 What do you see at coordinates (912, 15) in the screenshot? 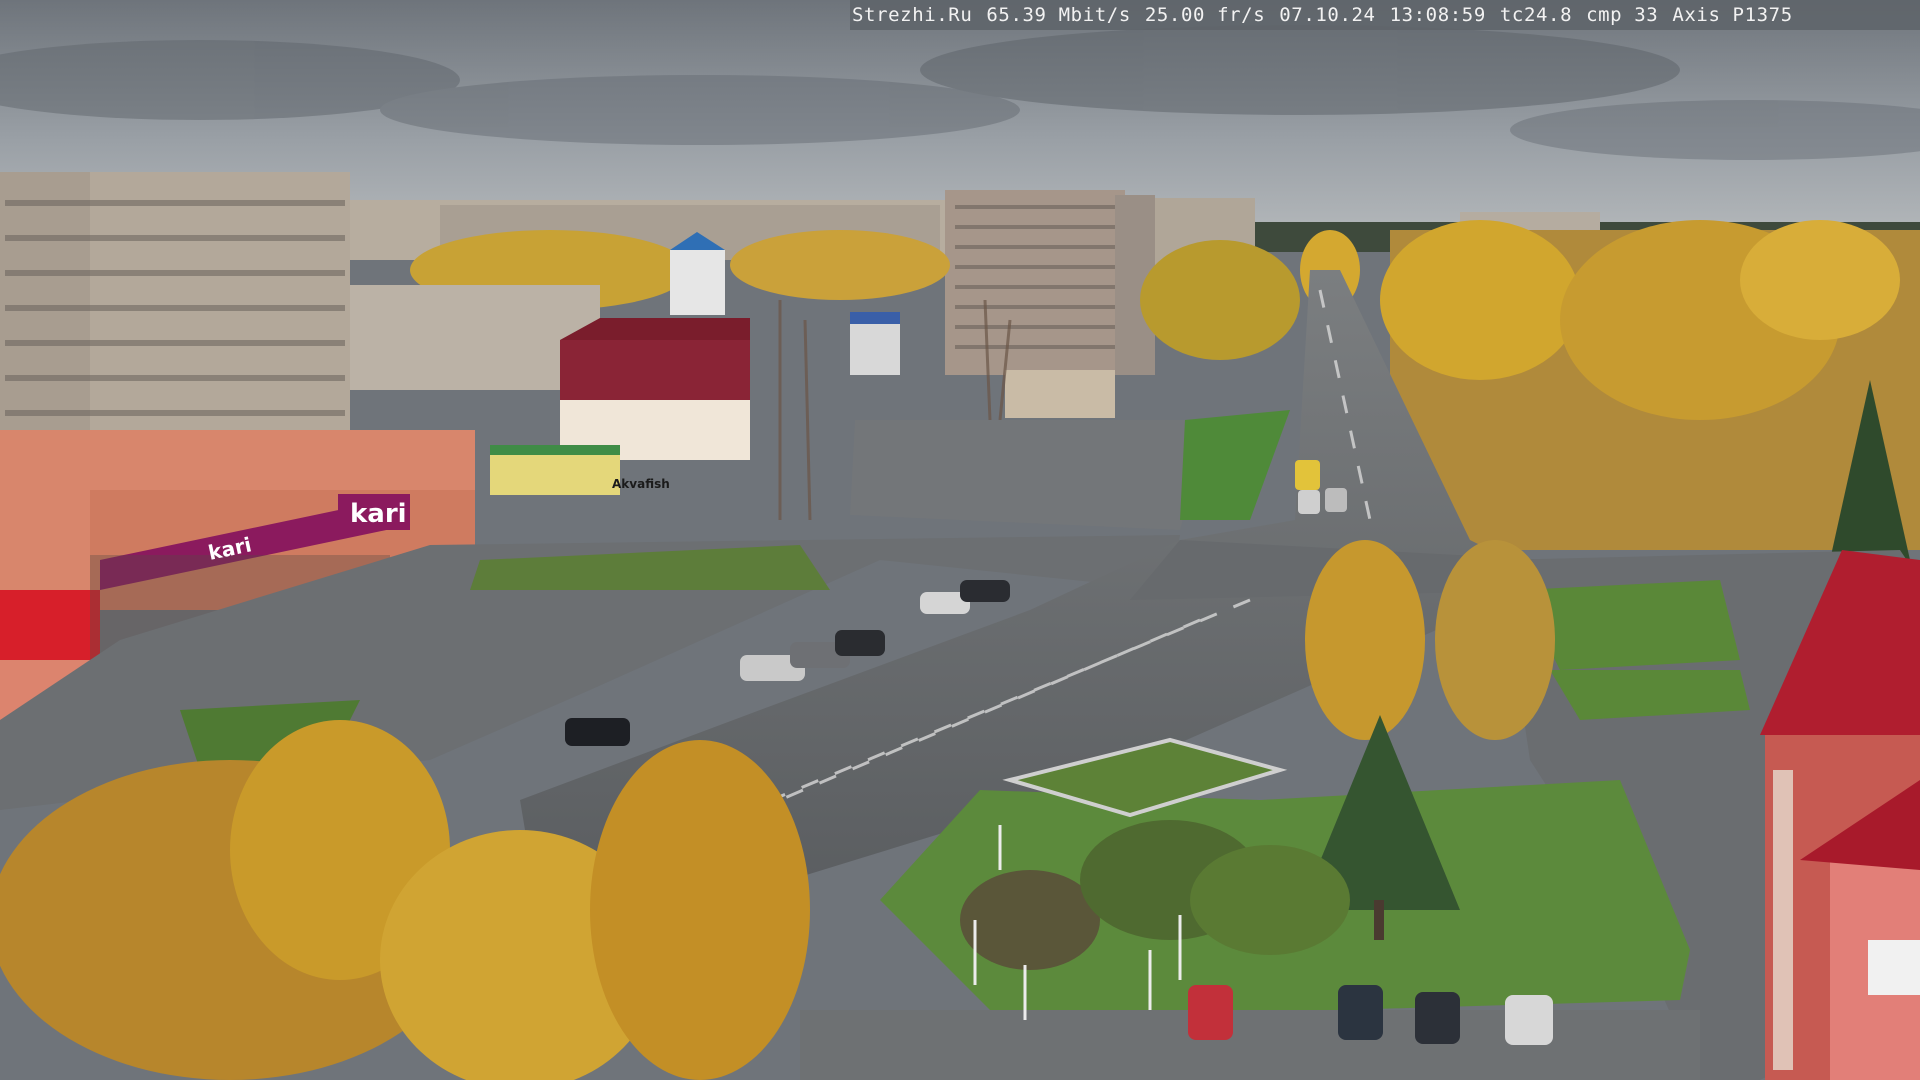
I see `overlay-site: Strezhi.Ru` at bounding box center [912, 15].